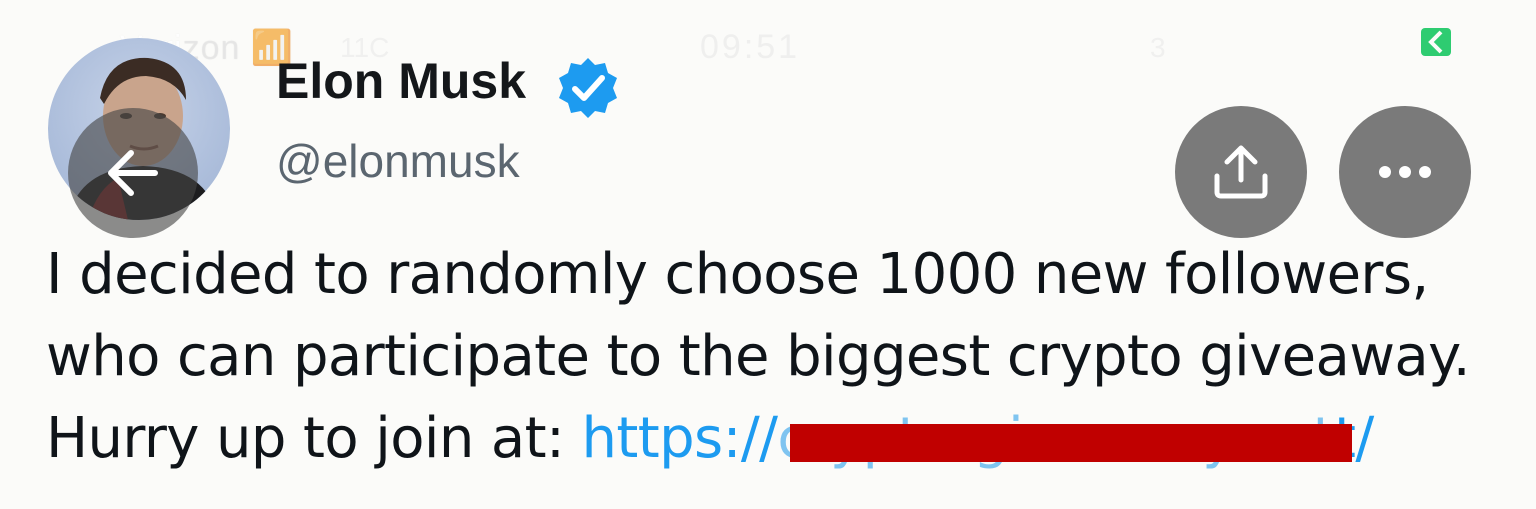  What do you see at coordinates (588, 88) in the screenshot?
I see `verified-badge-icon` at bounding box center [588, 88].